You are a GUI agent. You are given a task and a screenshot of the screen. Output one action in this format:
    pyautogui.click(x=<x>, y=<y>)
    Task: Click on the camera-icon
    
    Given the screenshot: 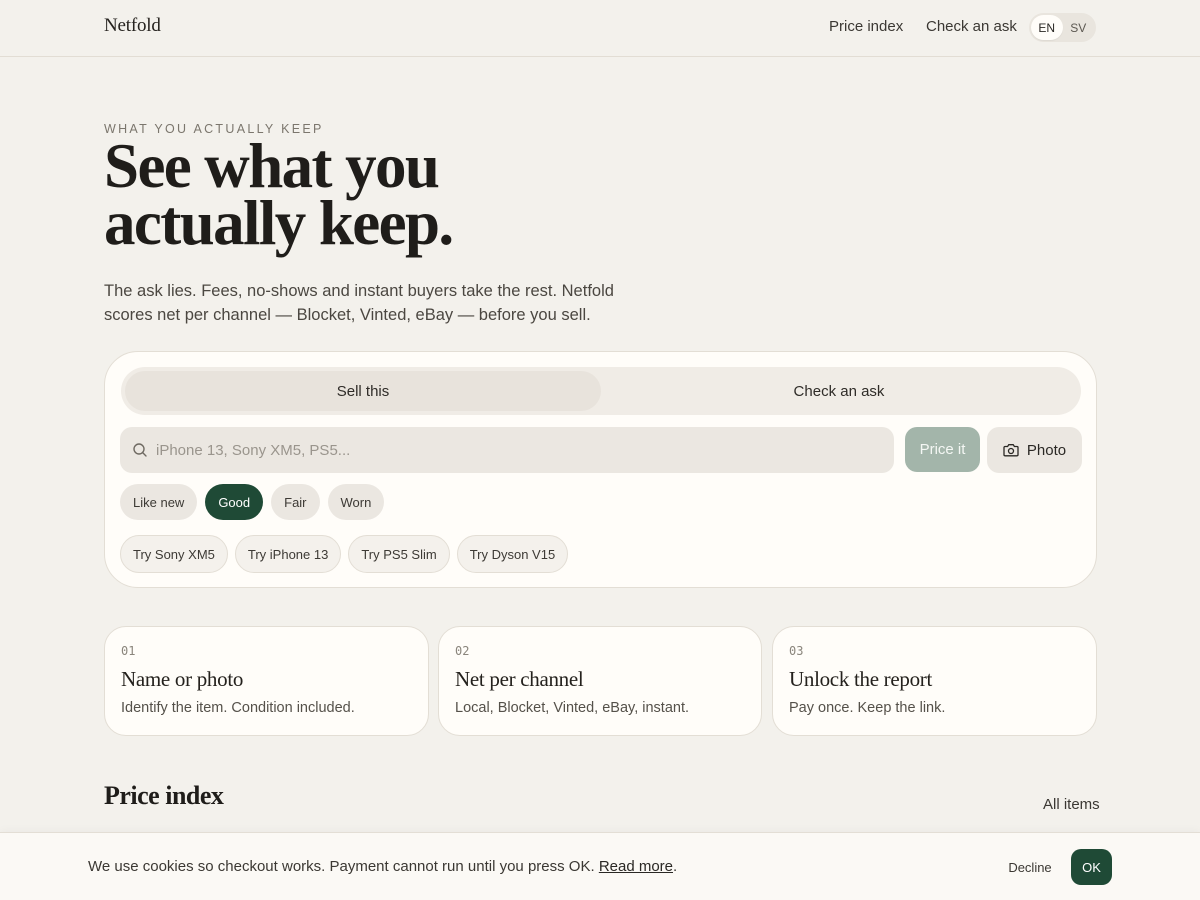 What is the action you would take?
    pyautogui.click(x=1011, y=450)
    